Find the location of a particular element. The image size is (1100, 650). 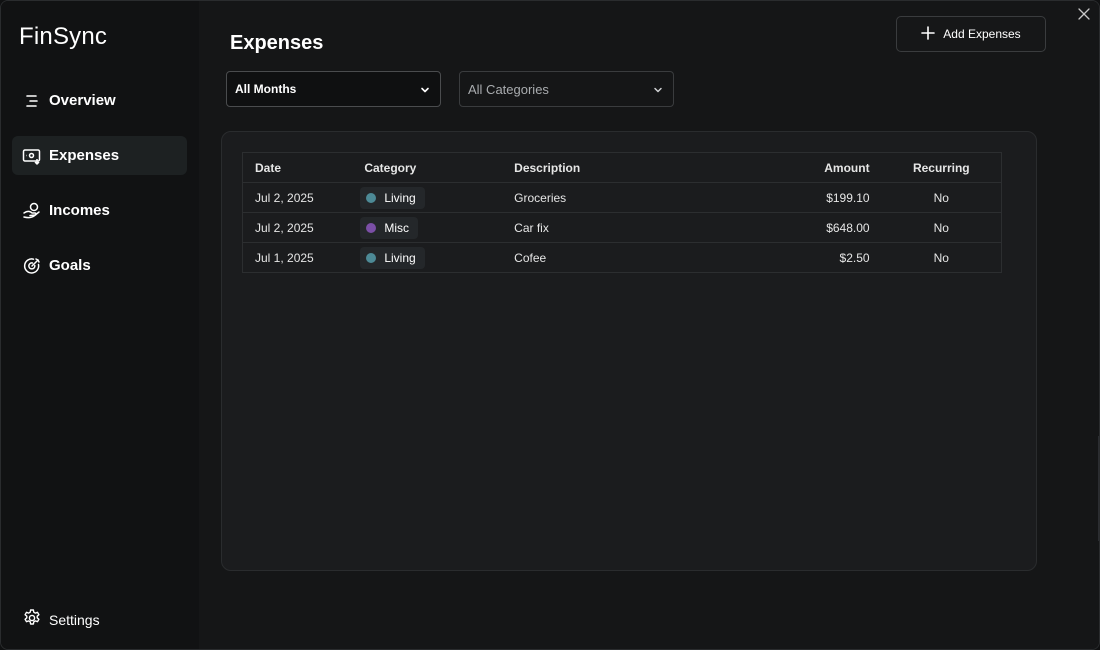

add-expenses-label: Add Expenses is located at coordinates (982, 34).